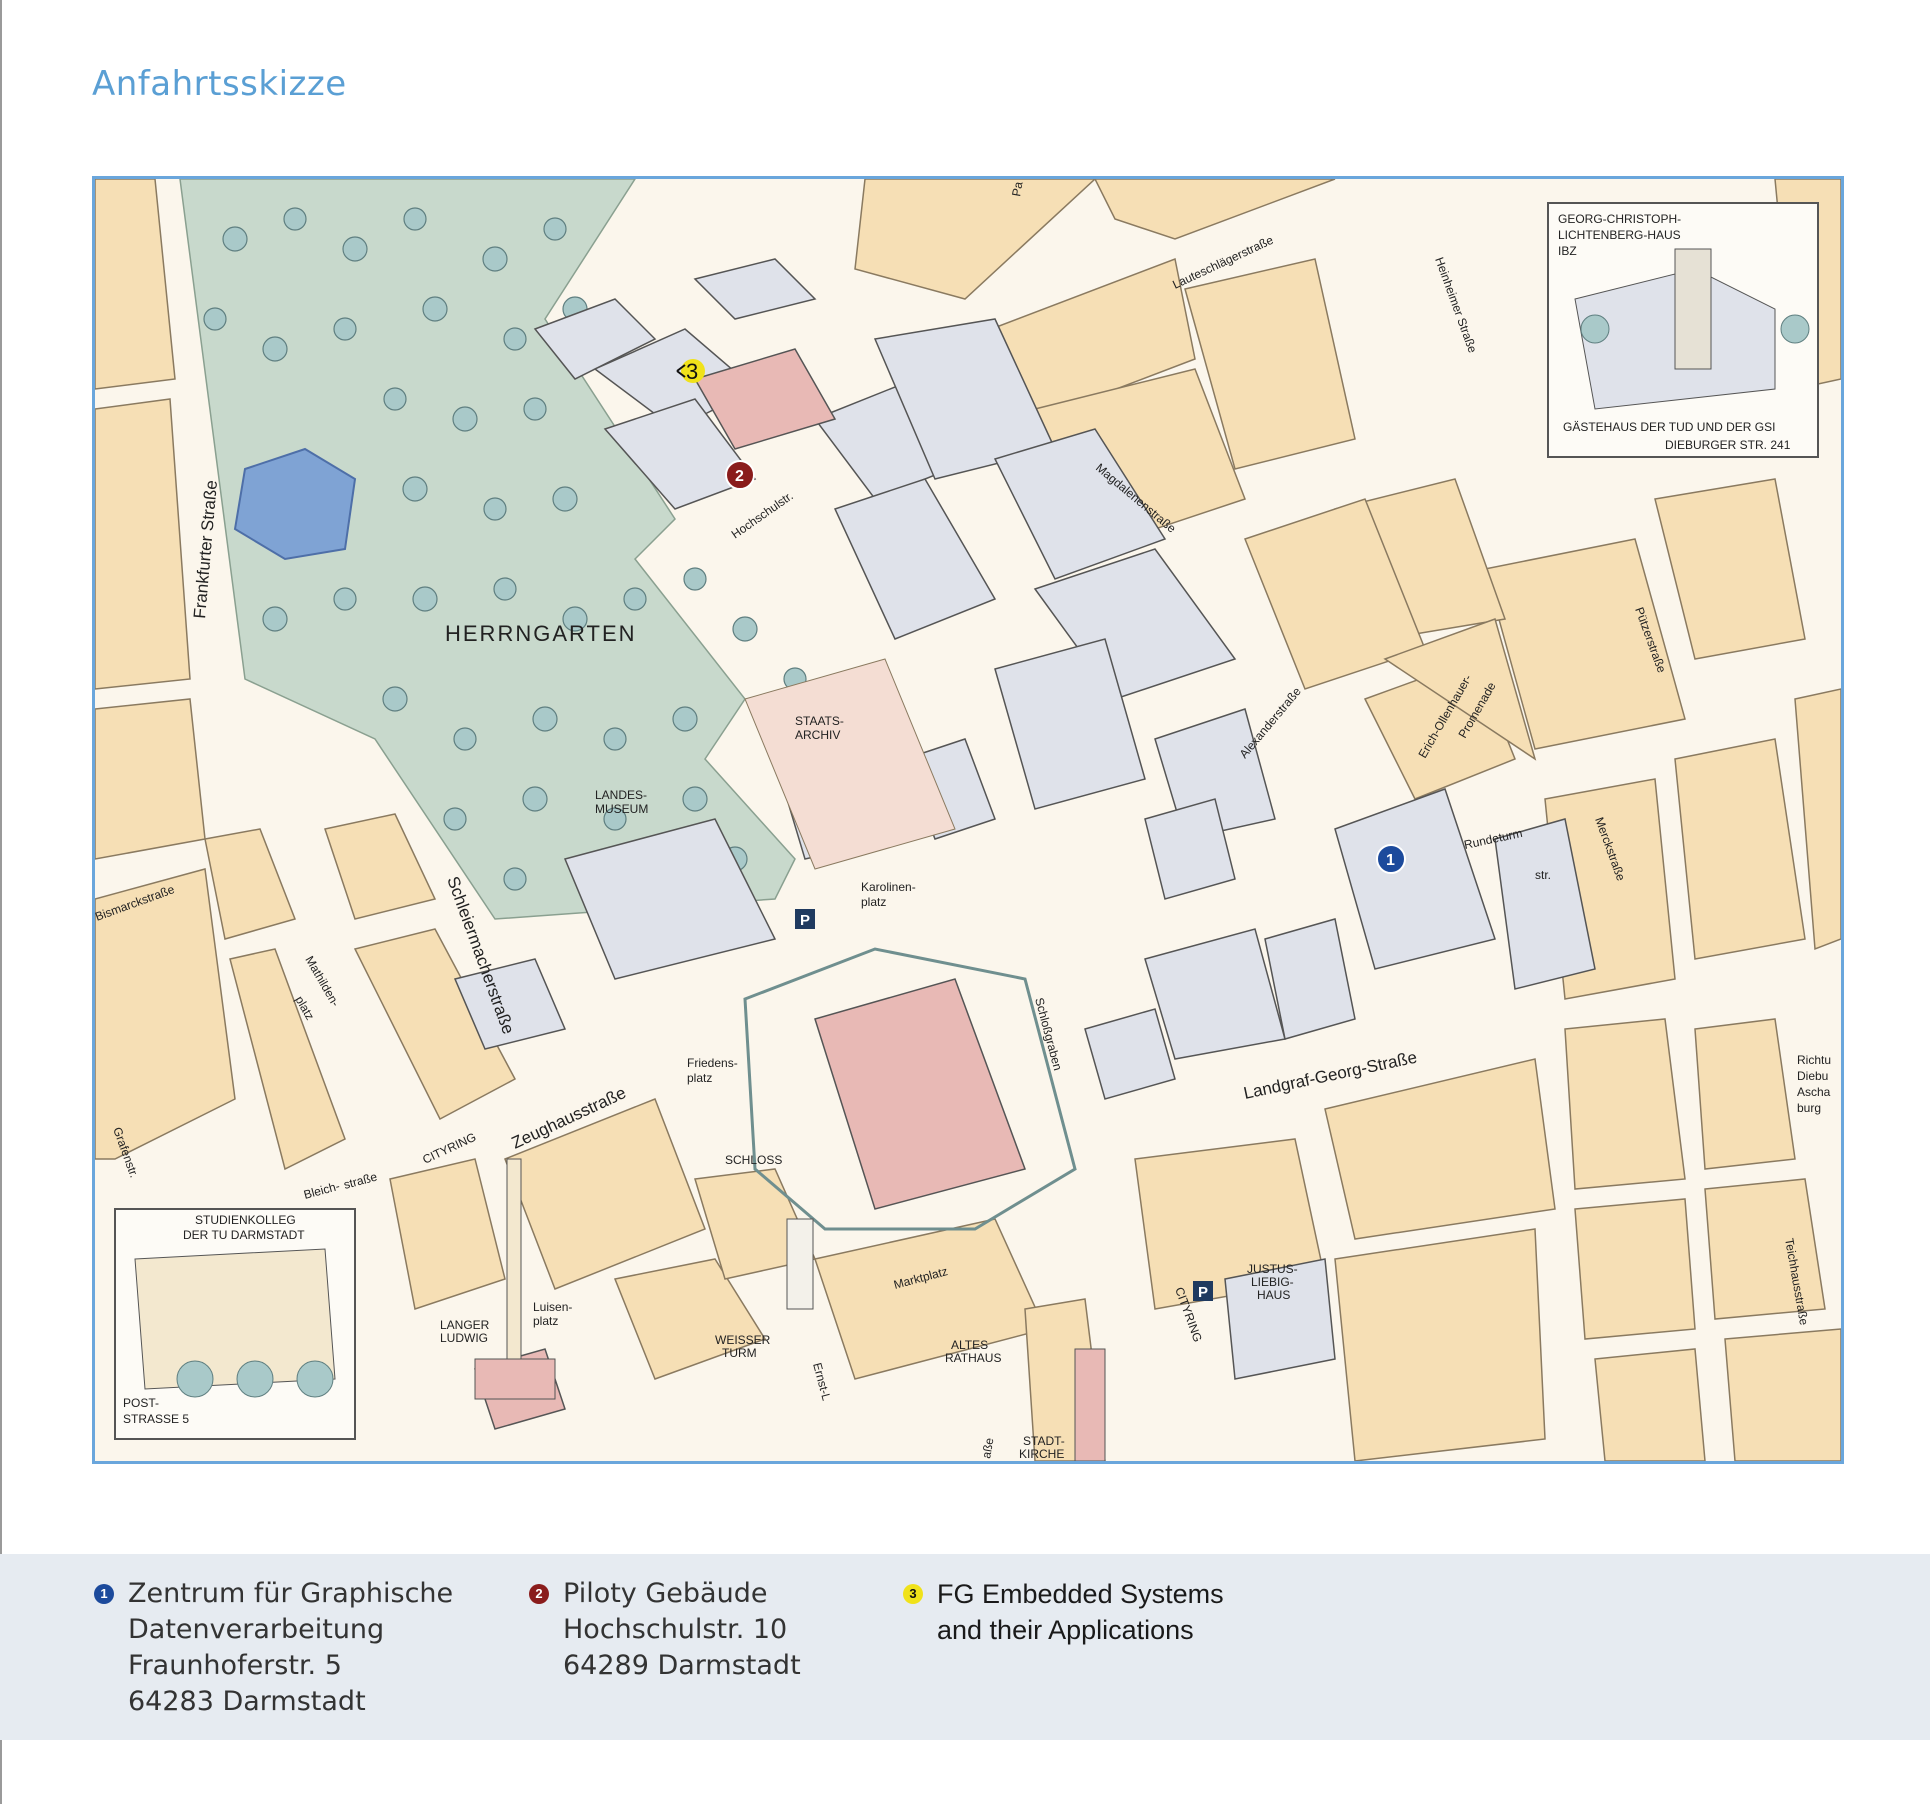 This screenshot has height=1804, width=1930. Describe the element at coordinates (1272, 1269) in the screenshot. I see `label-justus-liebig-1: JUSTUS-` at that location.